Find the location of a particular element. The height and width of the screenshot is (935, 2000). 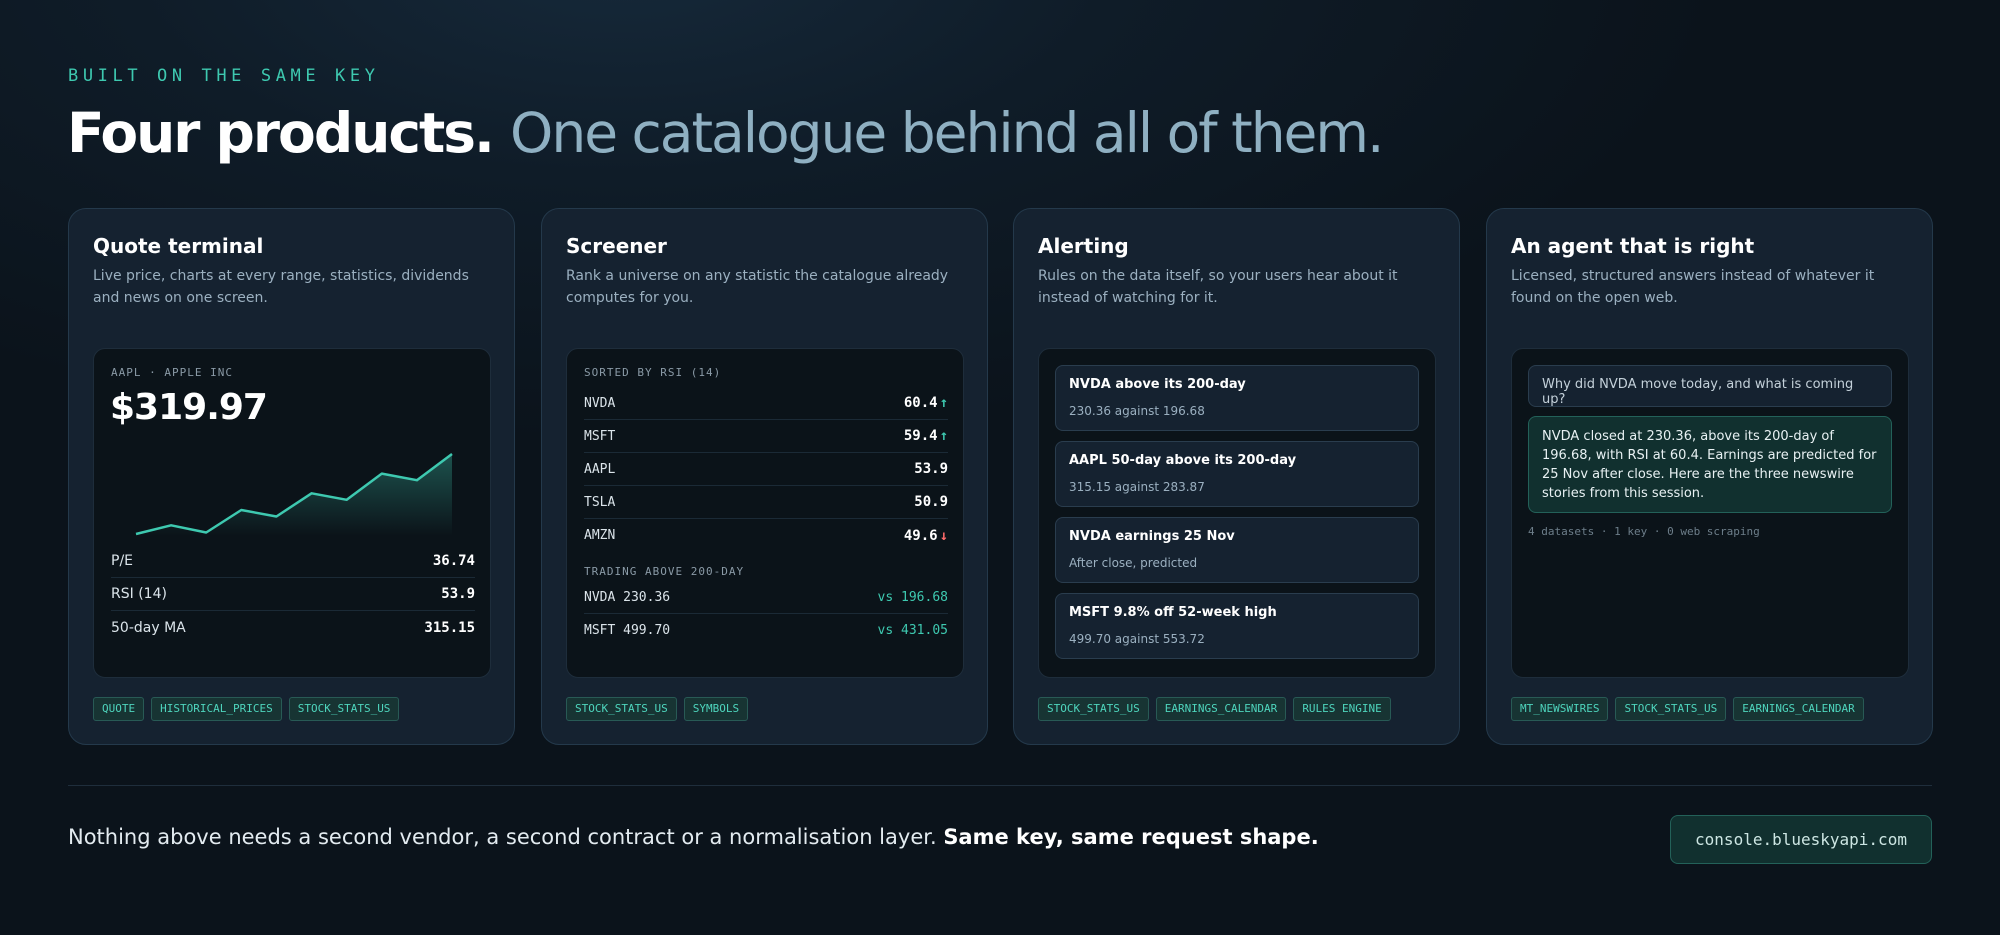

alert-title: MSFT 9.8% off 52-week high is located at coordinates (1173, 612).